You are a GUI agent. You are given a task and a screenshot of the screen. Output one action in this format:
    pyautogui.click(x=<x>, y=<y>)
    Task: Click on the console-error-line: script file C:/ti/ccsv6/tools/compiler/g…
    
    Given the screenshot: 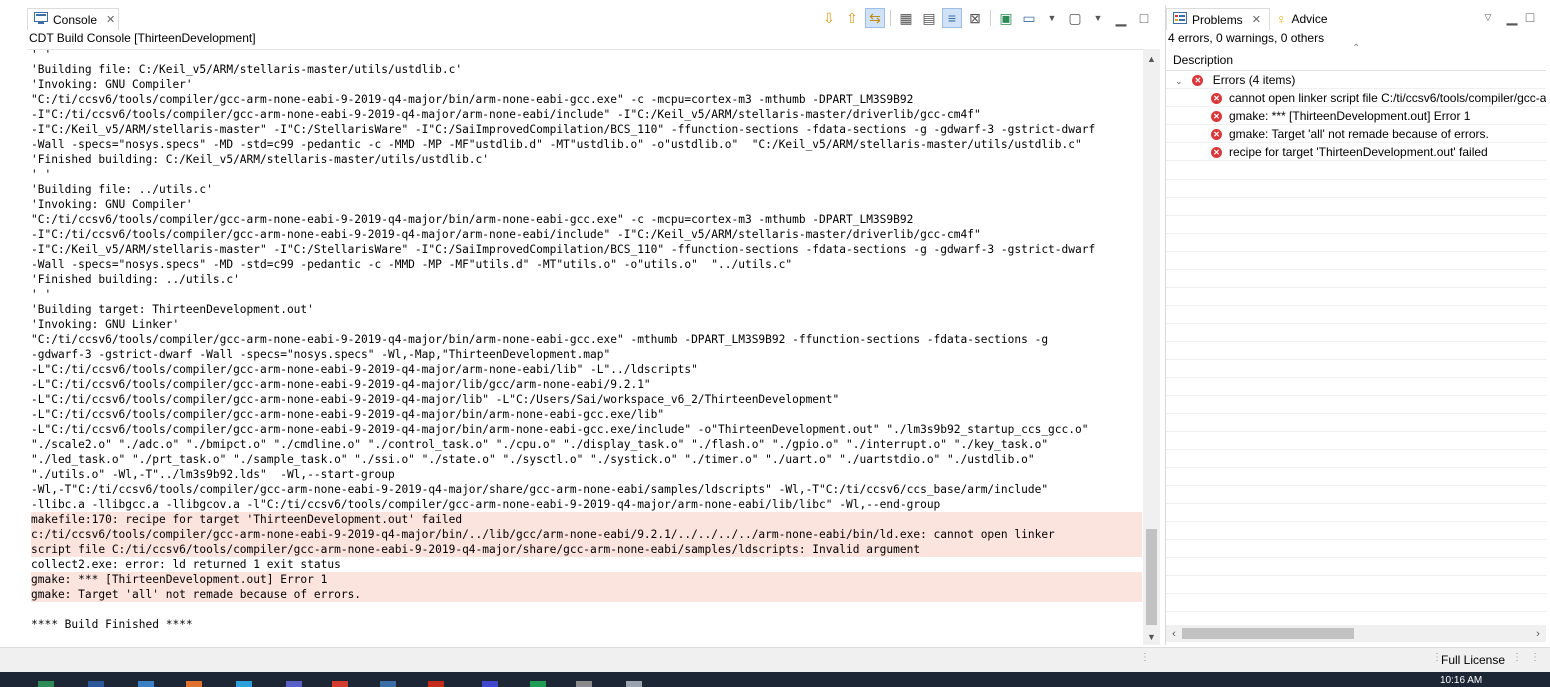 What is the action you would take?
    pyautogui.click(x=586, y=549)
    